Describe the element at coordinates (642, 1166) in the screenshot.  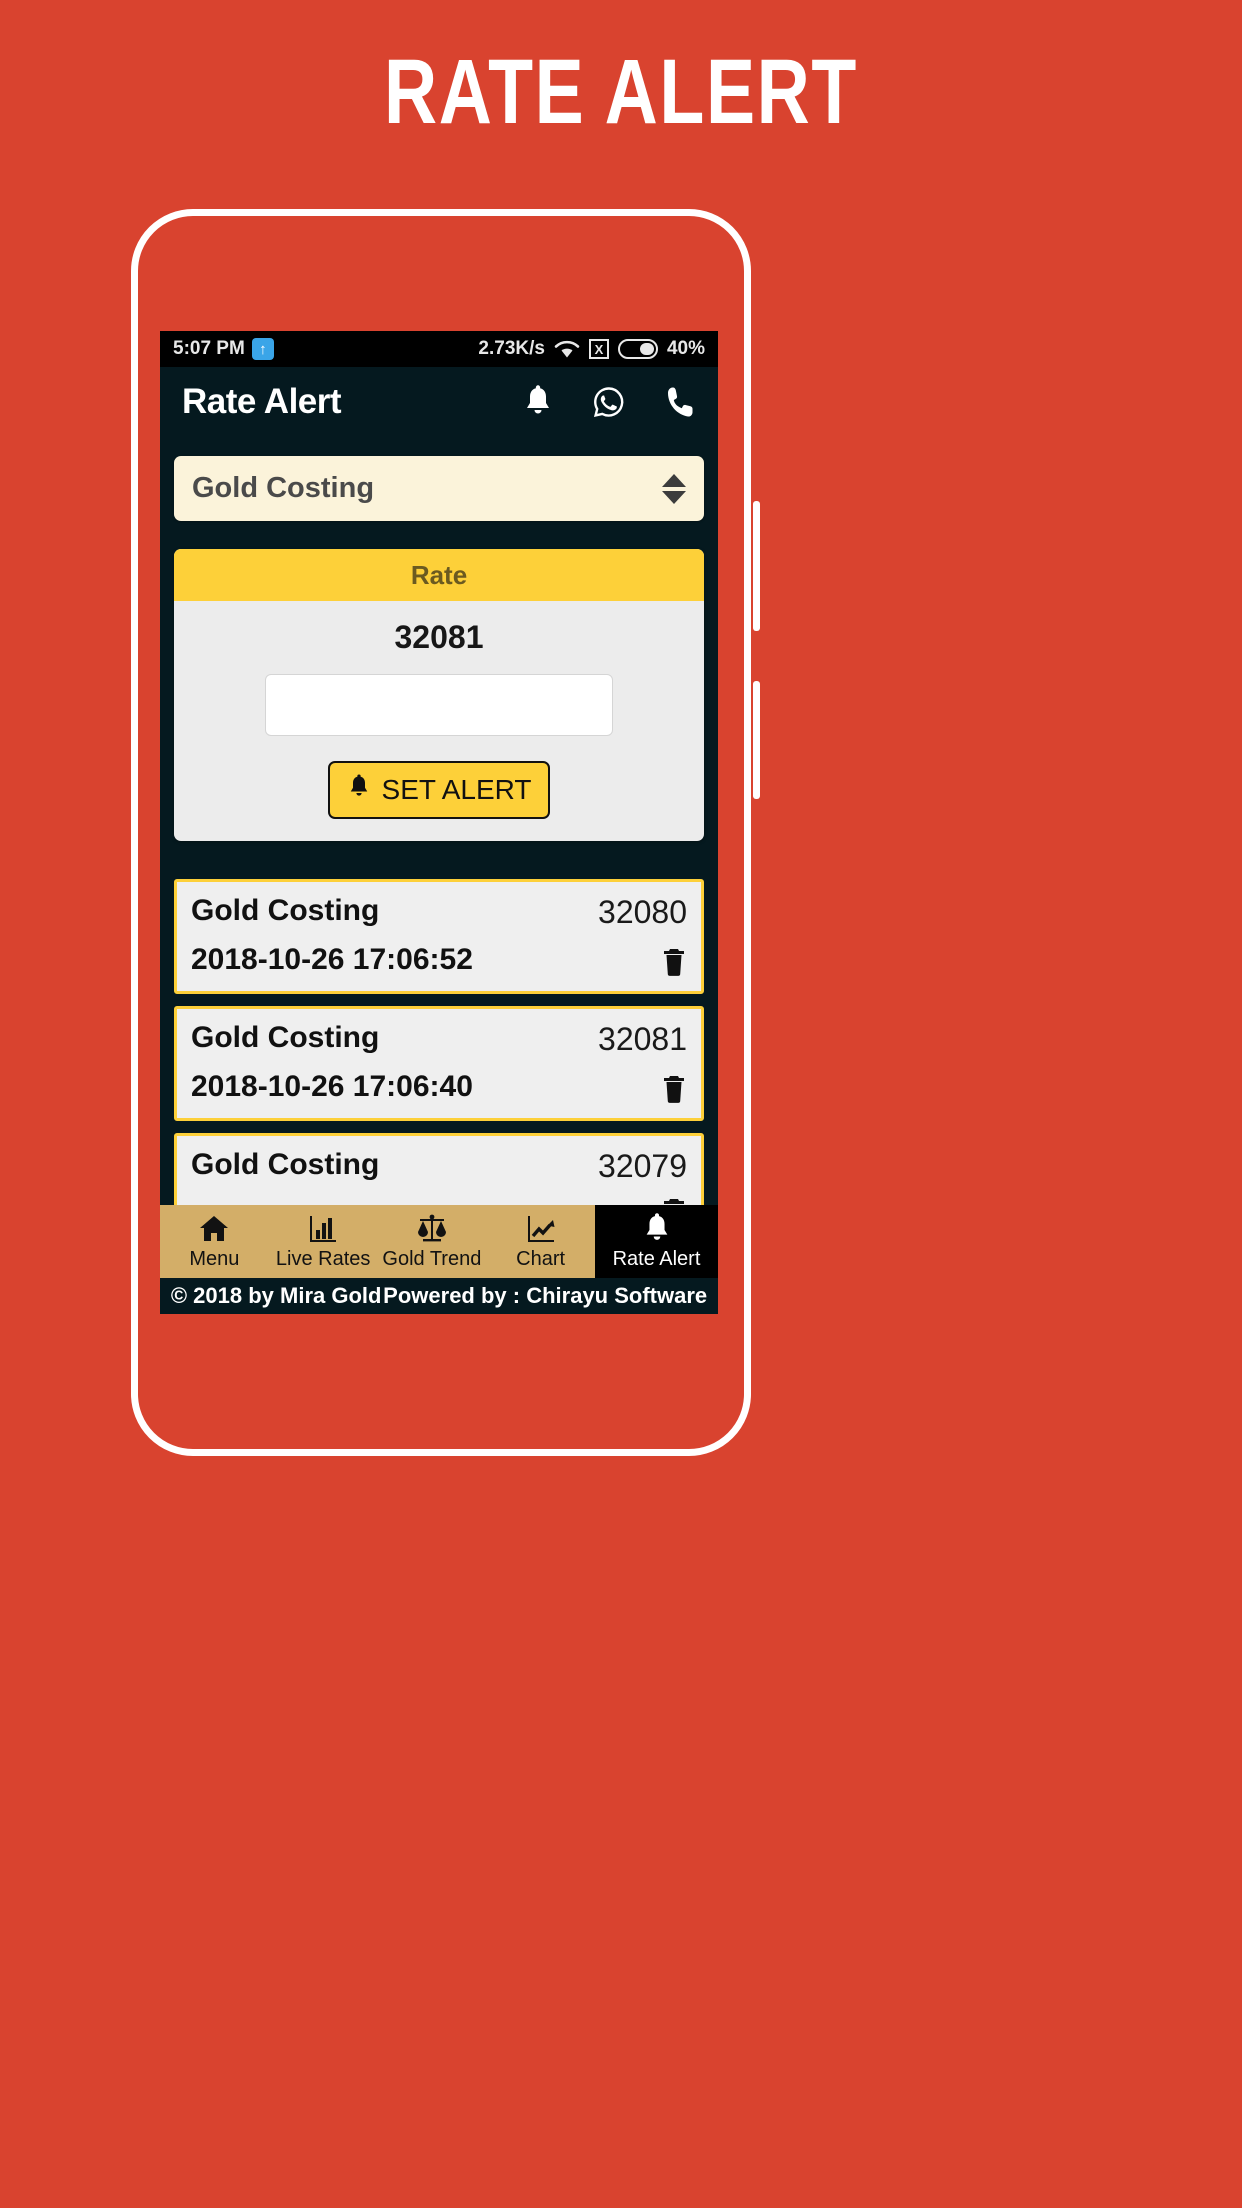
I see `alert-item-value: 32079` at that location.